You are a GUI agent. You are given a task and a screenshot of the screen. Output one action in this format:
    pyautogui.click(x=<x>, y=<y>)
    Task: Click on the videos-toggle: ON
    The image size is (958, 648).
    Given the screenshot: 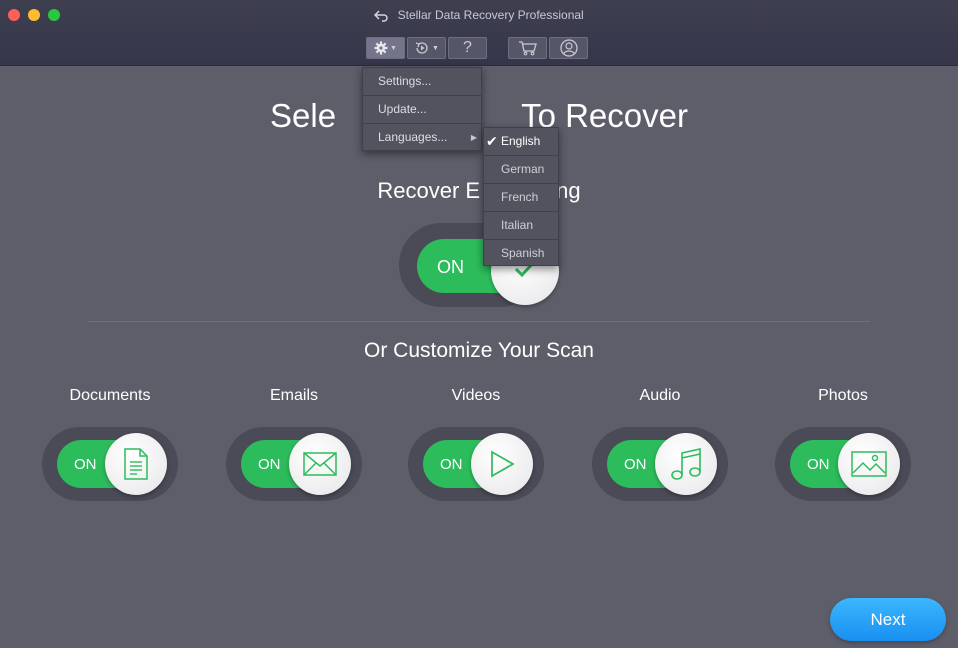 What is the action you would take?
    pyautogui.click(x=478, y=464)
    